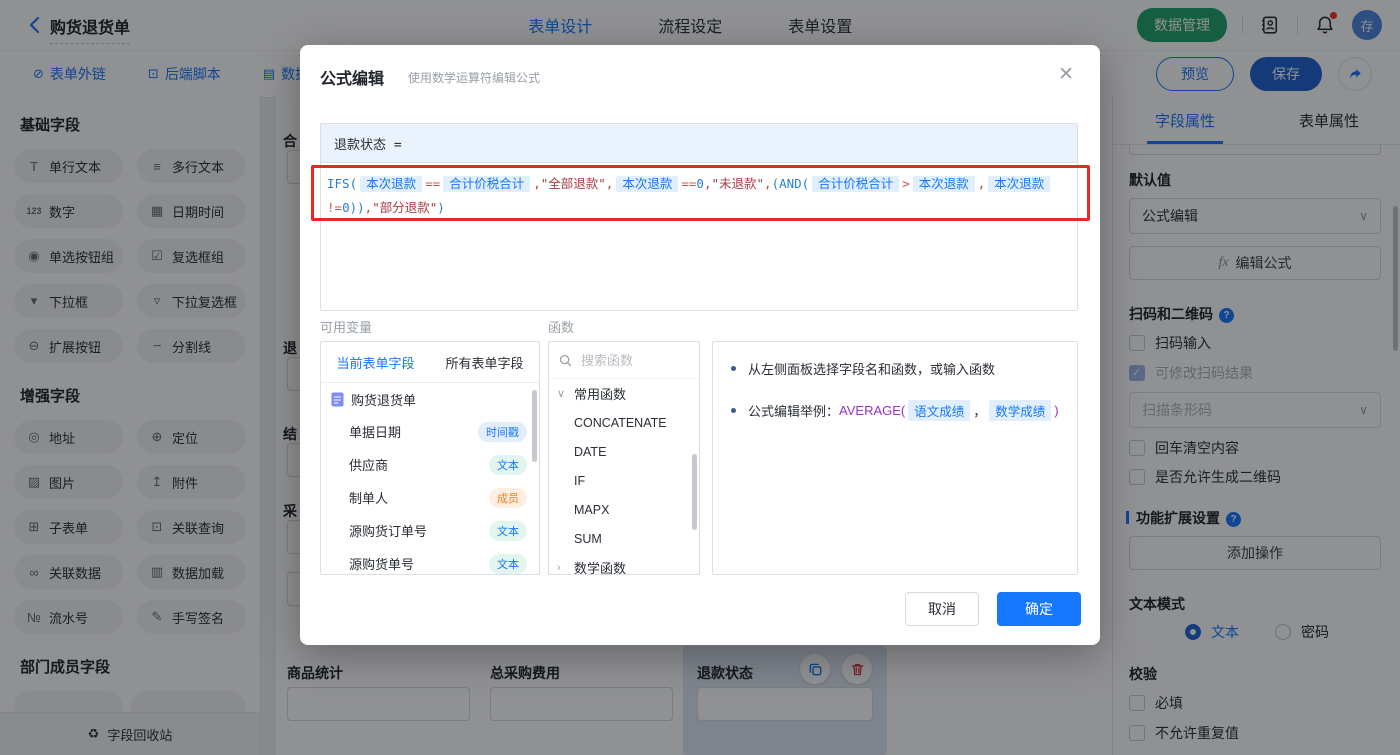 This screenshot has height=755, width=1400. I want to click on example-field-1: 语文成绩, so click(939, 410).